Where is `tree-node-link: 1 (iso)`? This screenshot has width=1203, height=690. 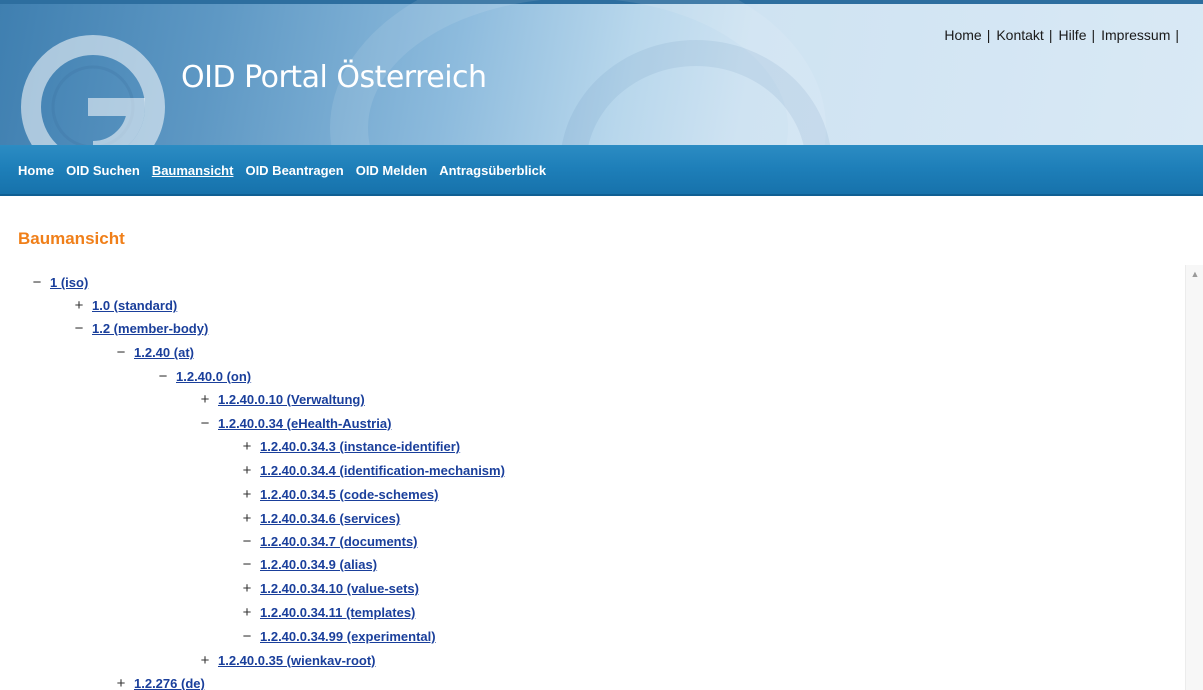
tree-node-link: 1 (iso) is located at coordinates (69, 282).